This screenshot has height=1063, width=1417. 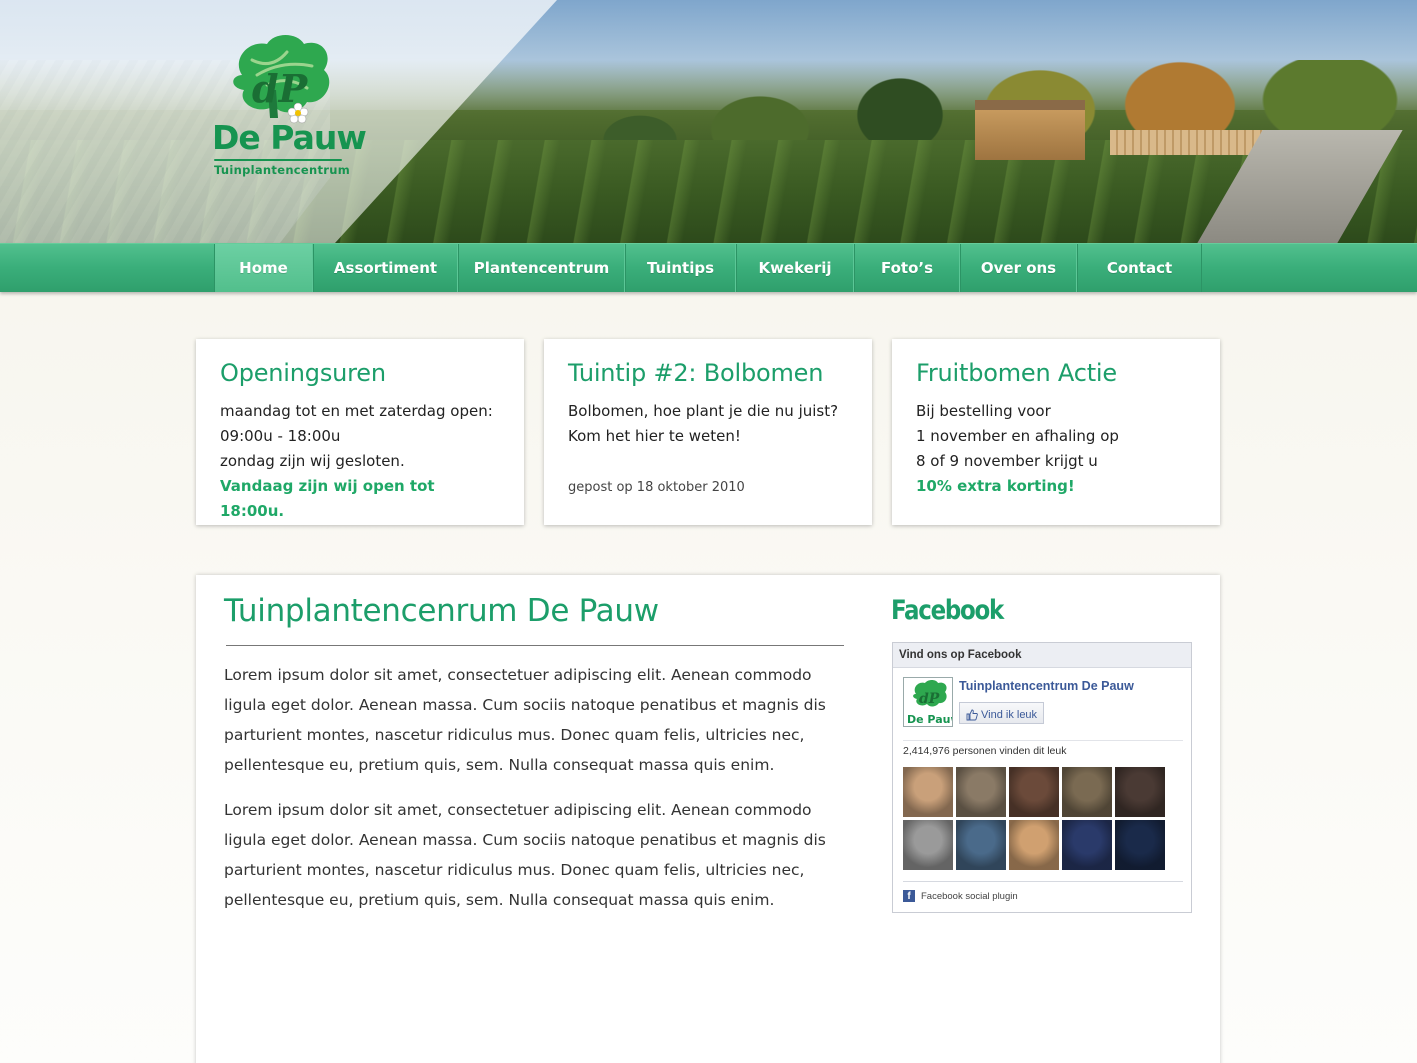 I want to click on promo-discount: 10% extra korting!, so click(x=995, y=486).